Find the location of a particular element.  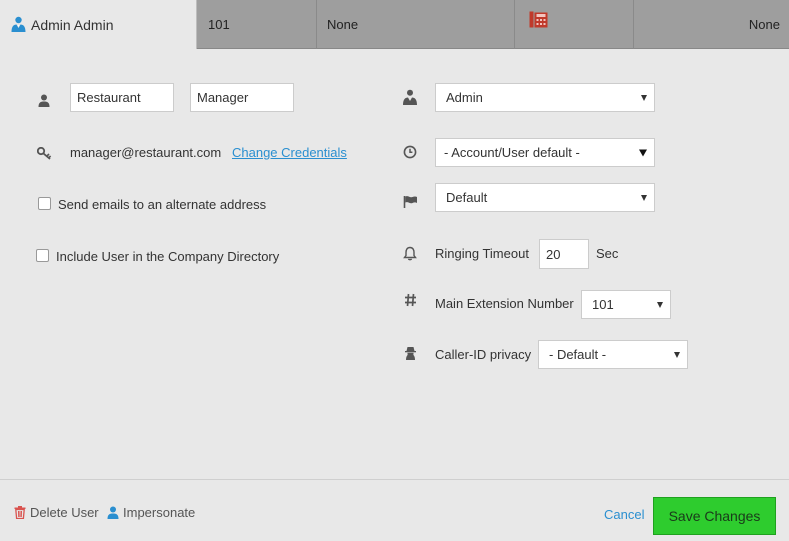

send-alt-email-label: Send emails to an alternate address is located at coordinates (162, 204).